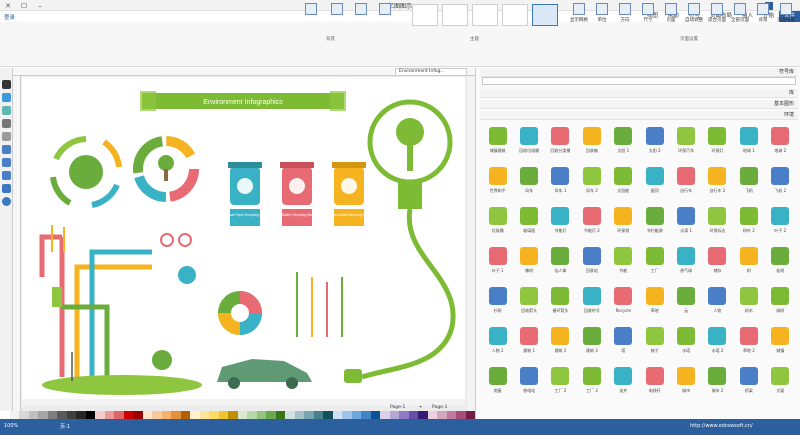 The width and height of the screenshot is (800, 435). Describe the element at coordinates (623, 185) in the screenshot. I see `library-symbol: 太阳能` at that location.